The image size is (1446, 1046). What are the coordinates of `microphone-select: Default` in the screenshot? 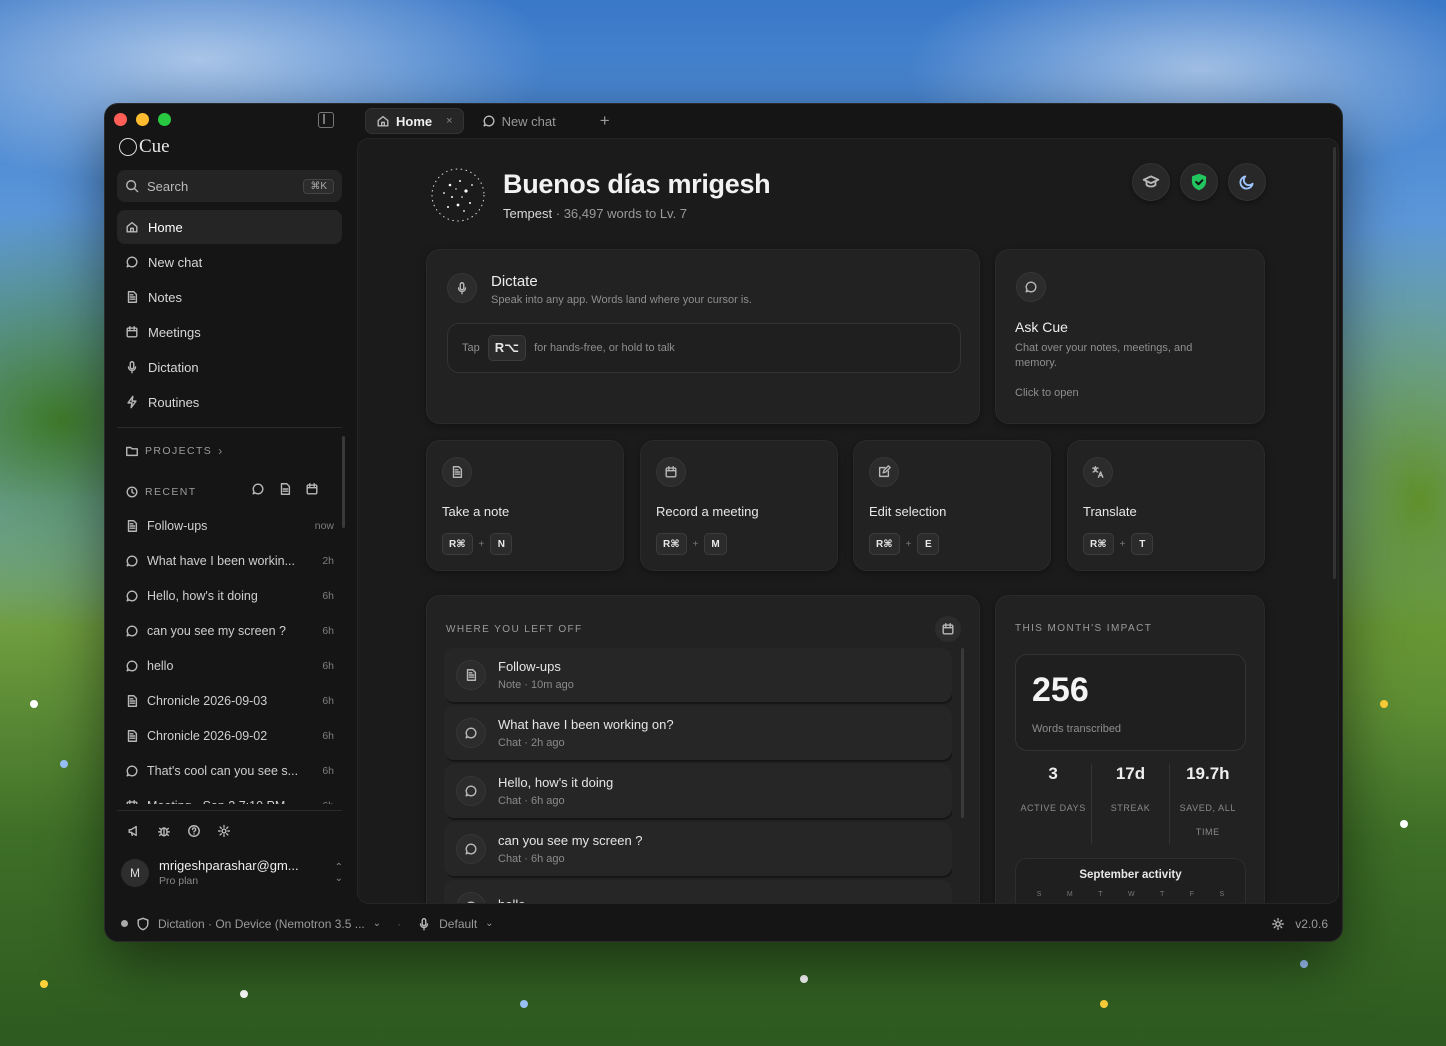 It's located at (458, 924).